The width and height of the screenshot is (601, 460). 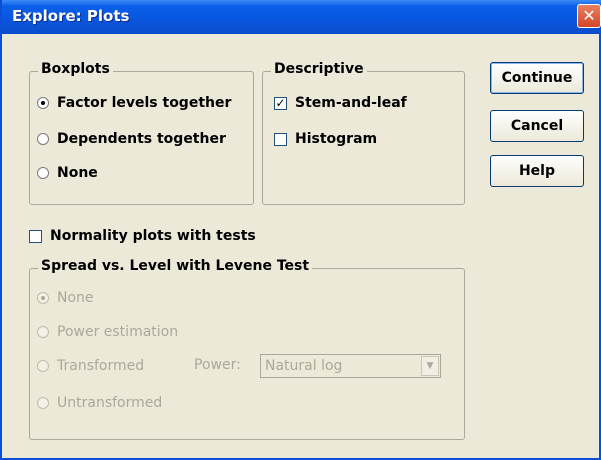 I want to click on radio-dependents-together: Dependents together, so click(x=131, y=139).